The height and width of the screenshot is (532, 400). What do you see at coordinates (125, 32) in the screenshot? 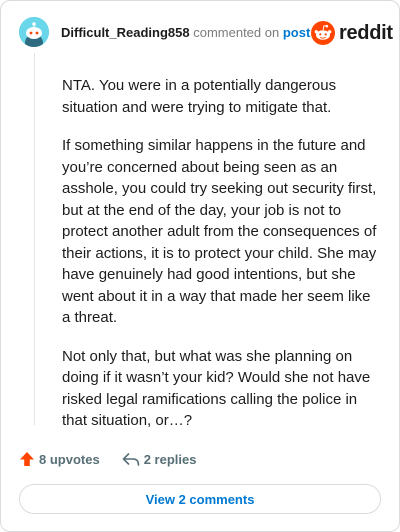
I see `username: Difficult_Reading858` at bounding box center [125, 32].